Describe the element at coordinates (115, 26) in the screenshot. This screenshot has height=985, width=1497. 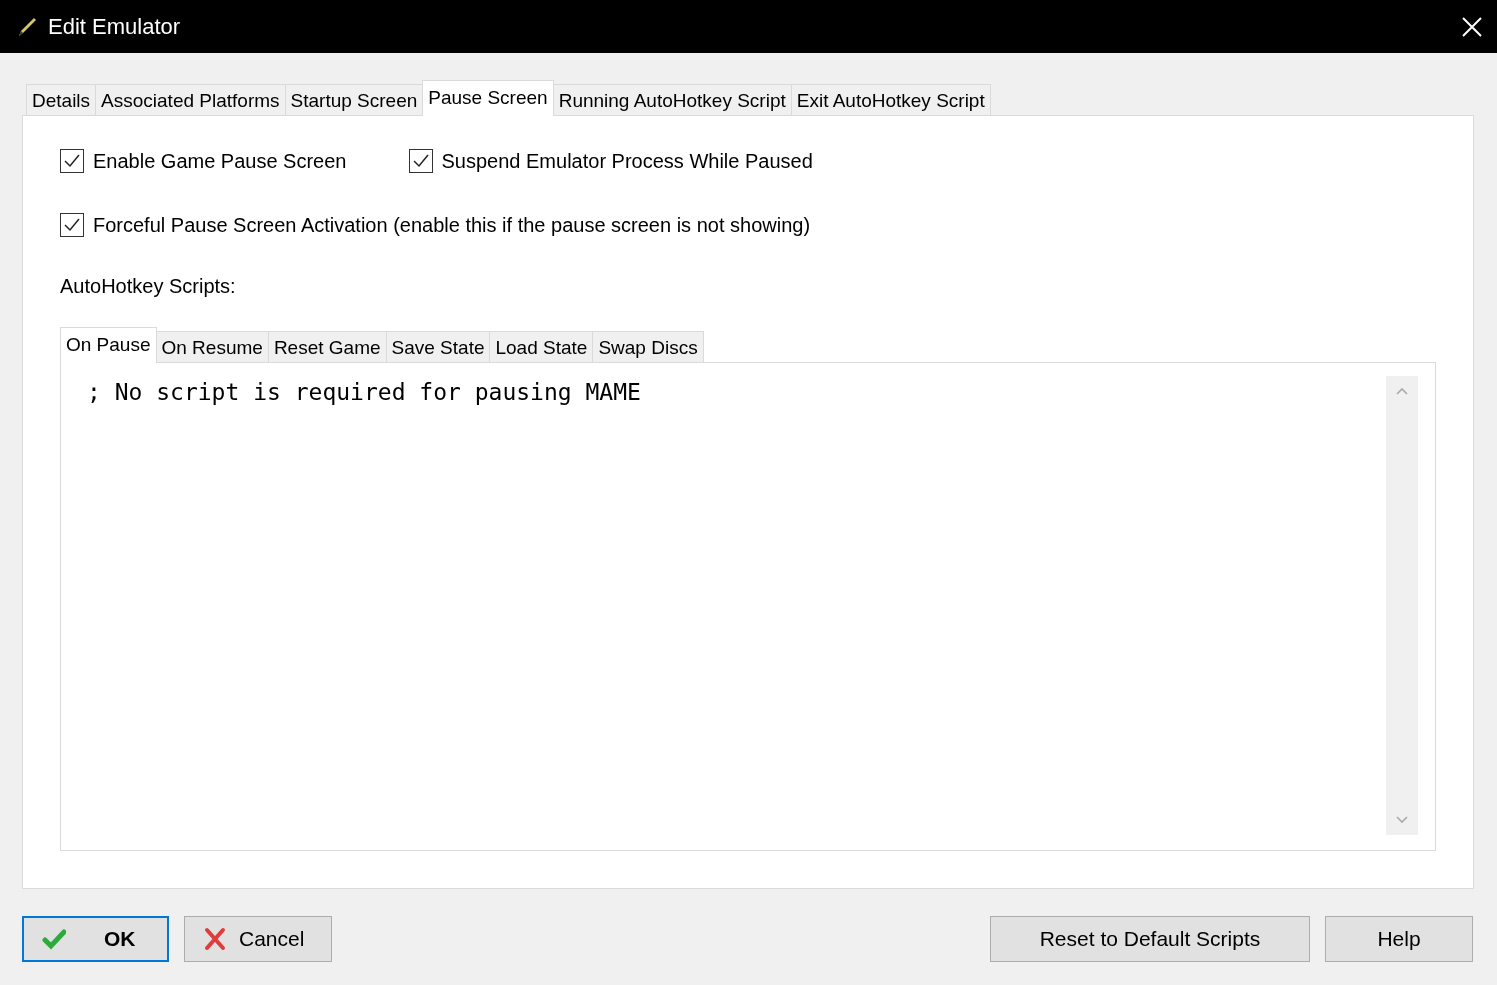
I see `window-title: Edit Emulator` at that location.